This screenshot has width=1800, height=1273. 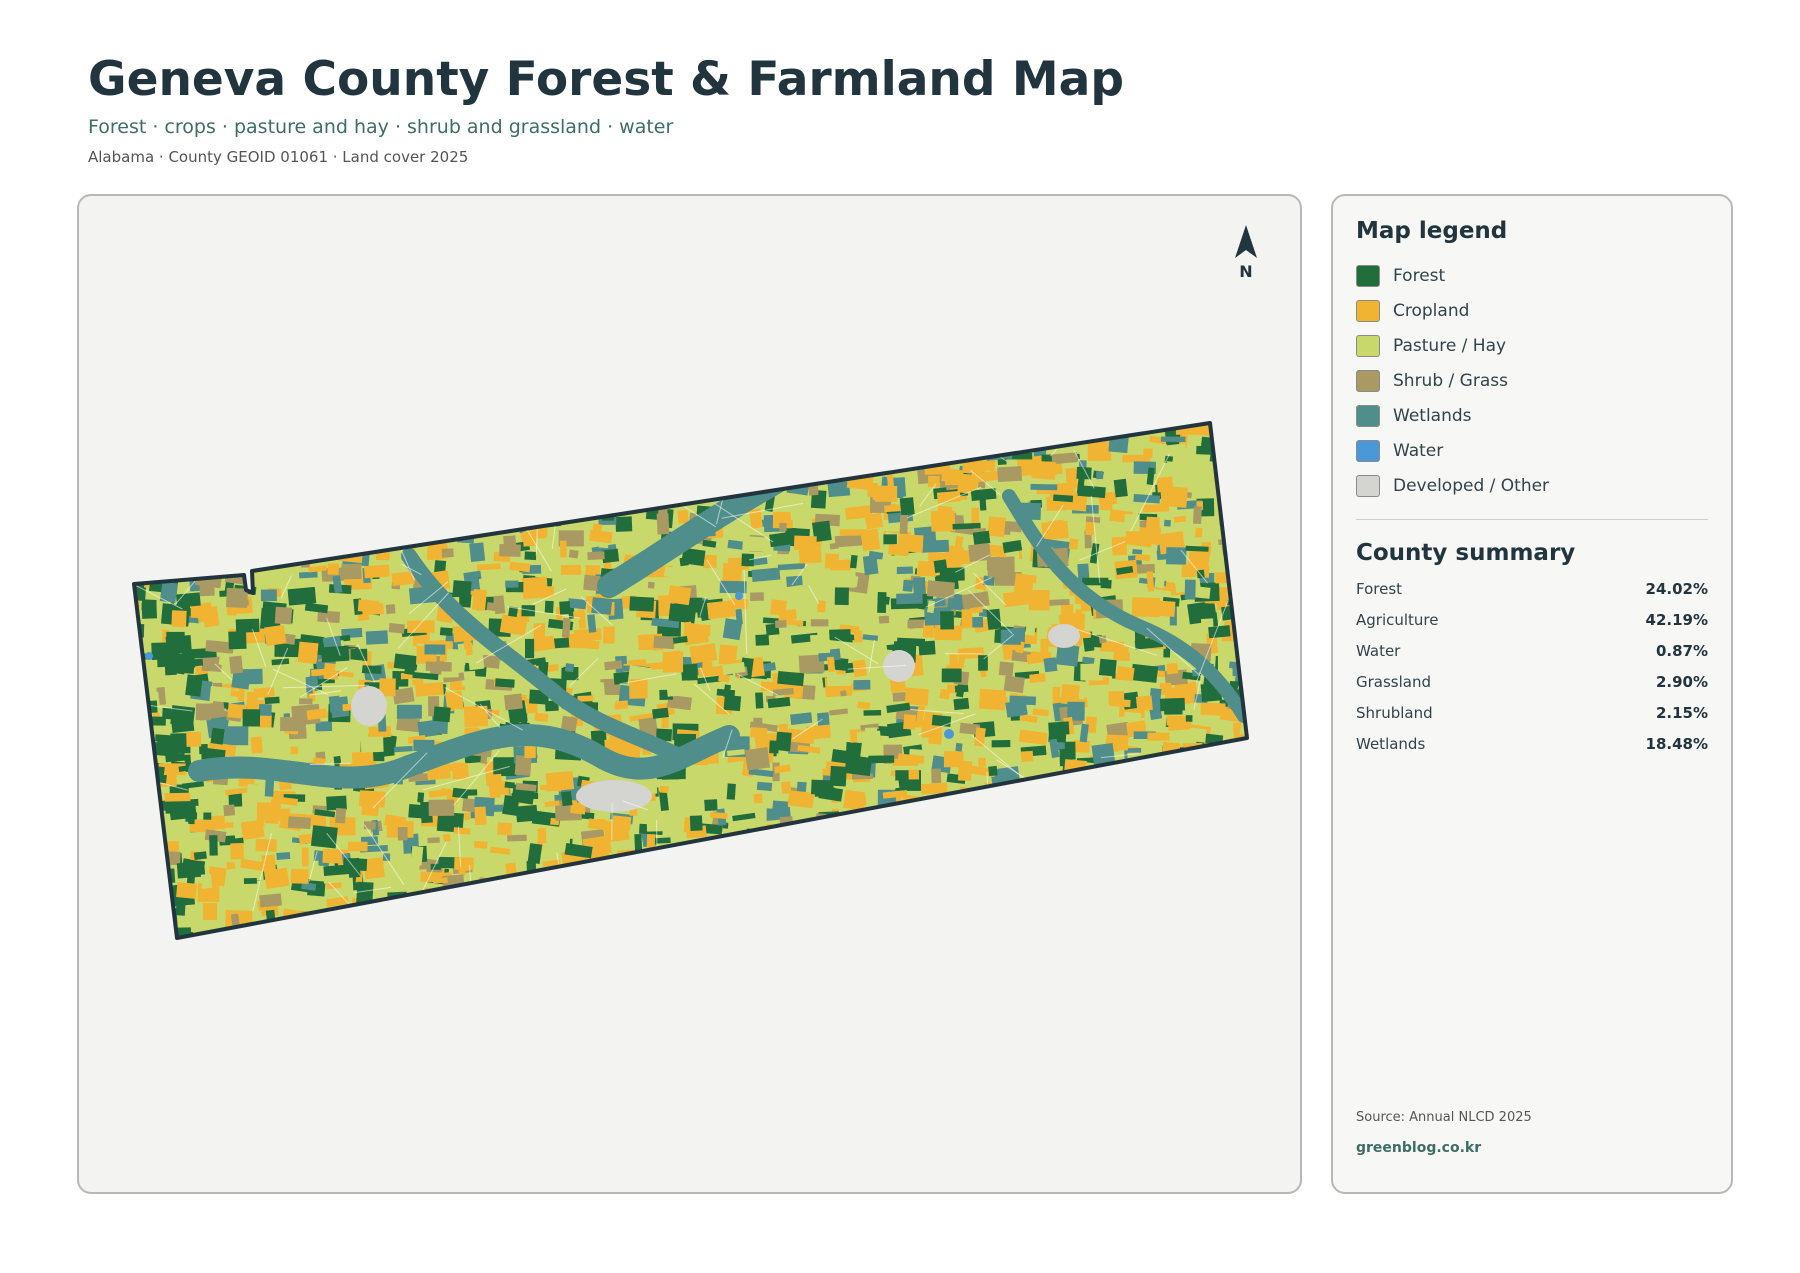 I want to click on site-link: greenblog.co.kr, so click(x=1418, y=1148).